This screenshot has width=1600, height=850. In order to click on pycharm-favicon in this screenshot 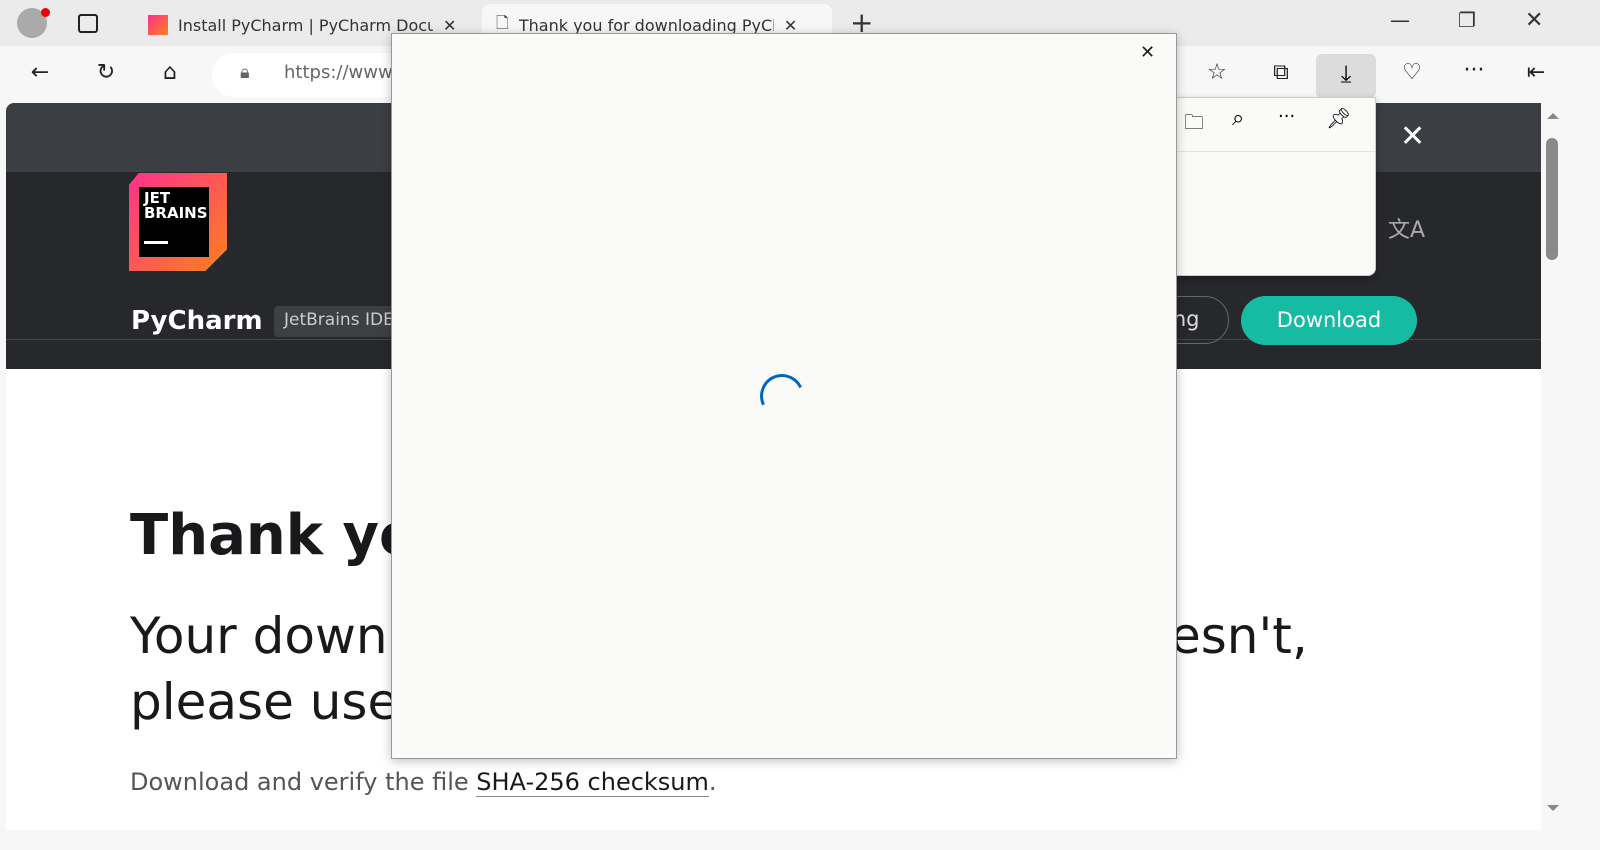, I will do `click(158, 25)`.